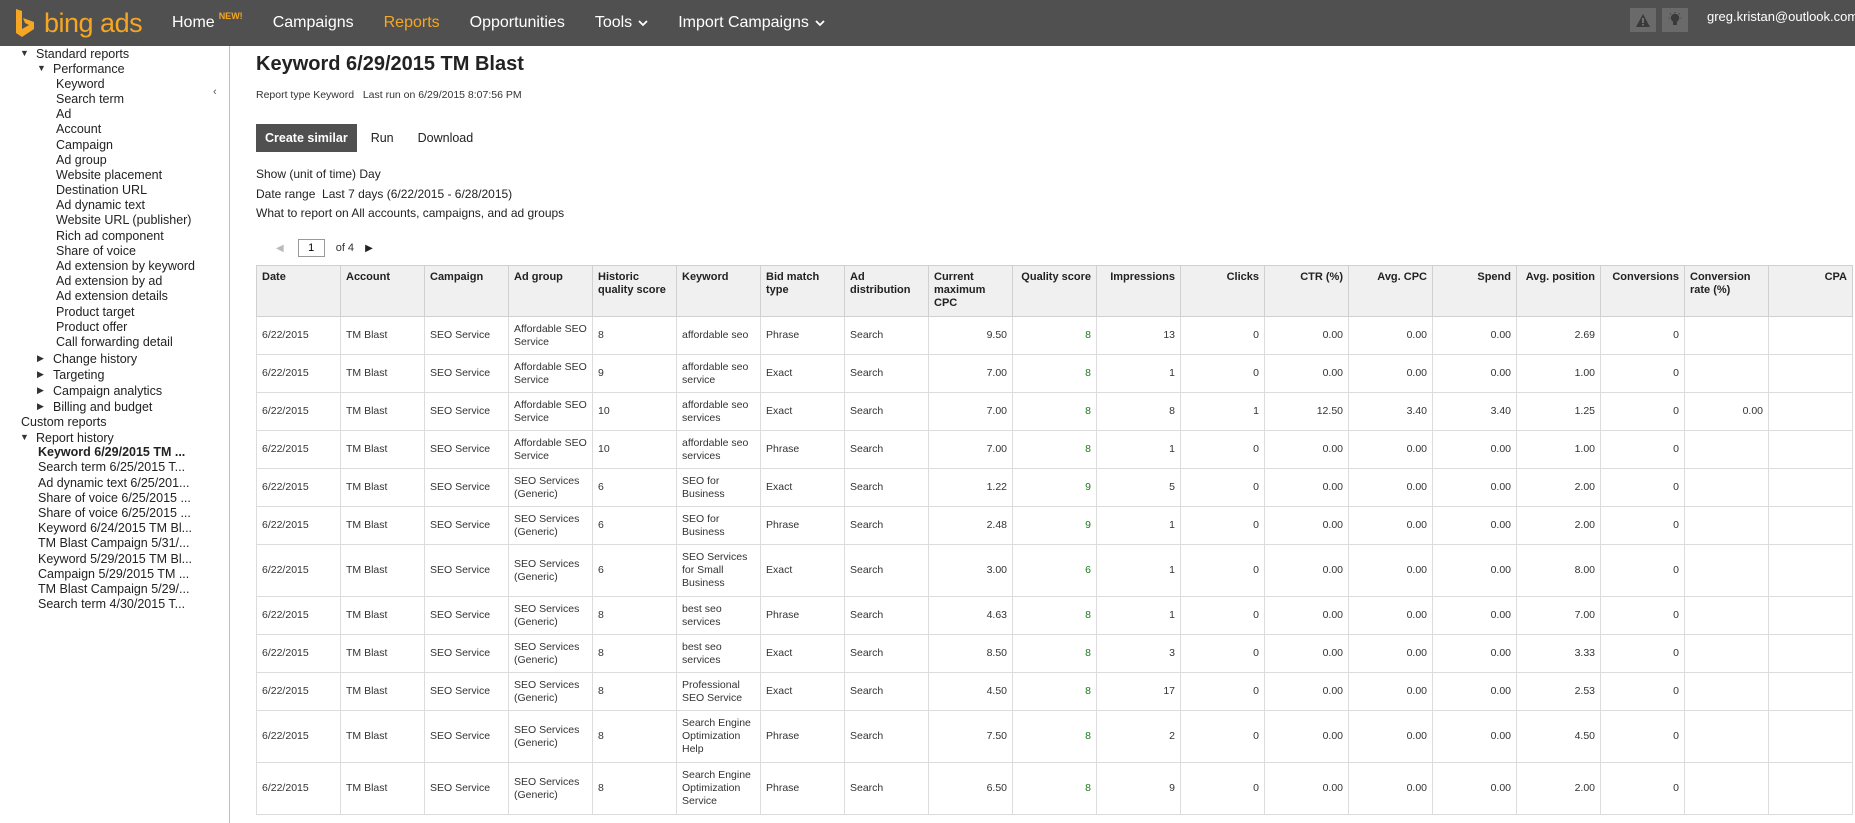 The image size is (1855, 823). What do you see at coordinates (114, 342) in the screenshot?
I see `sidebar-item-call-forwarding-detail: Call forwarding detail` at bounding box center [114, 342].